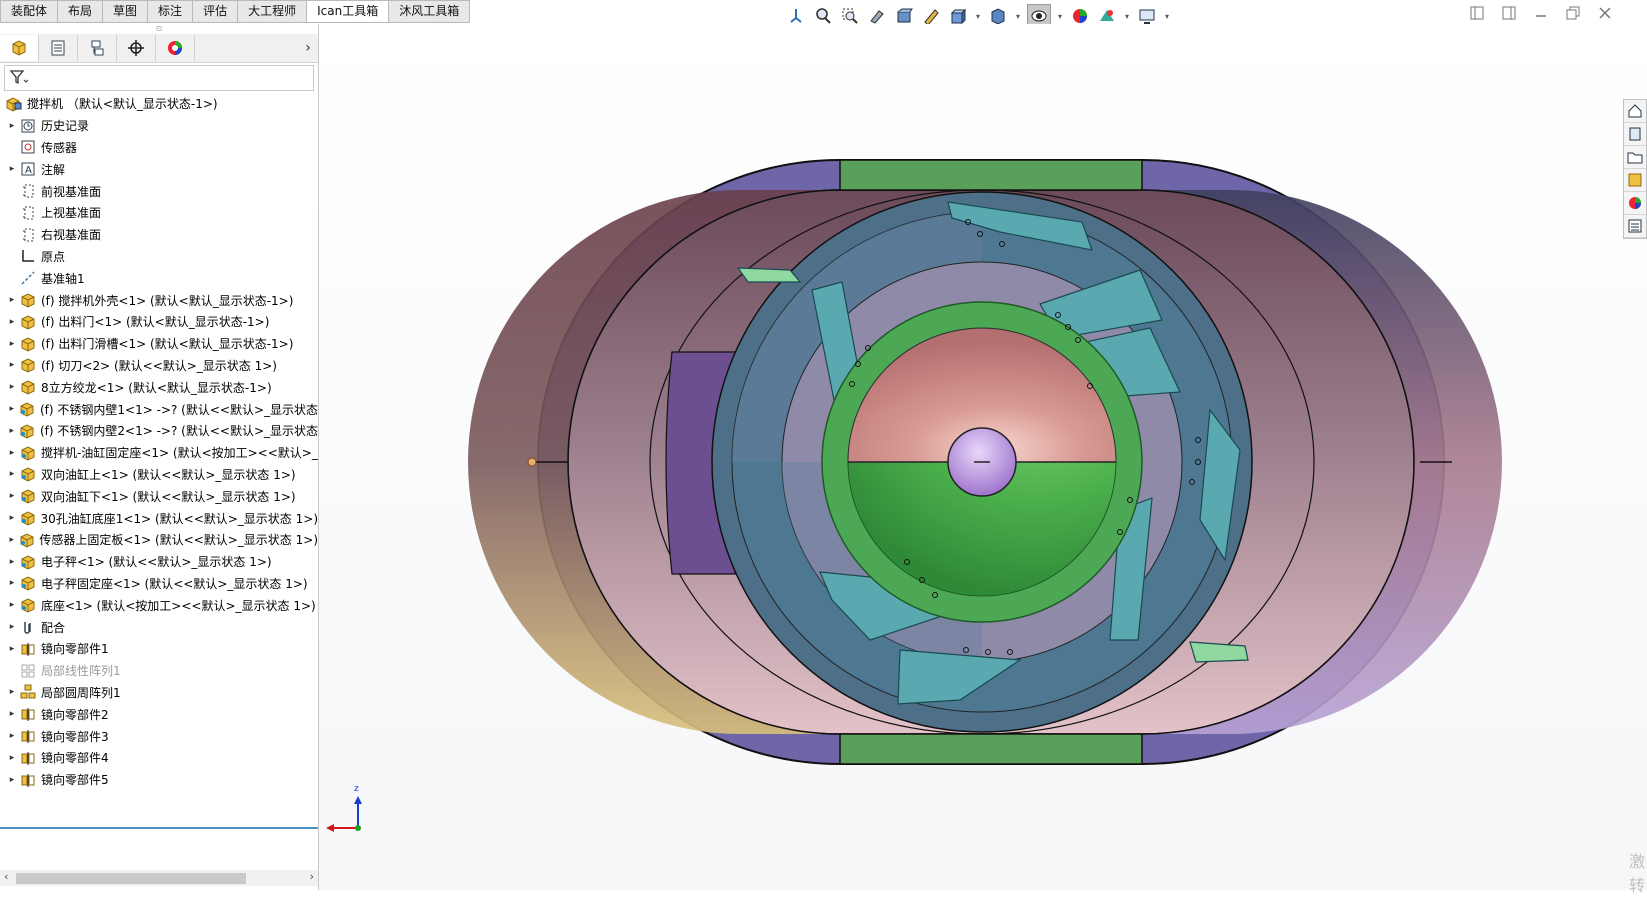 This screenshot has width=1647, height=898. What do you see at coordinates (159, 300) in the screenshot?
I see `tree-item: ▸ (f) 搅拌机外壳<1> (默认<默认_显示状态-1>)` at bounding box center [159, 300].